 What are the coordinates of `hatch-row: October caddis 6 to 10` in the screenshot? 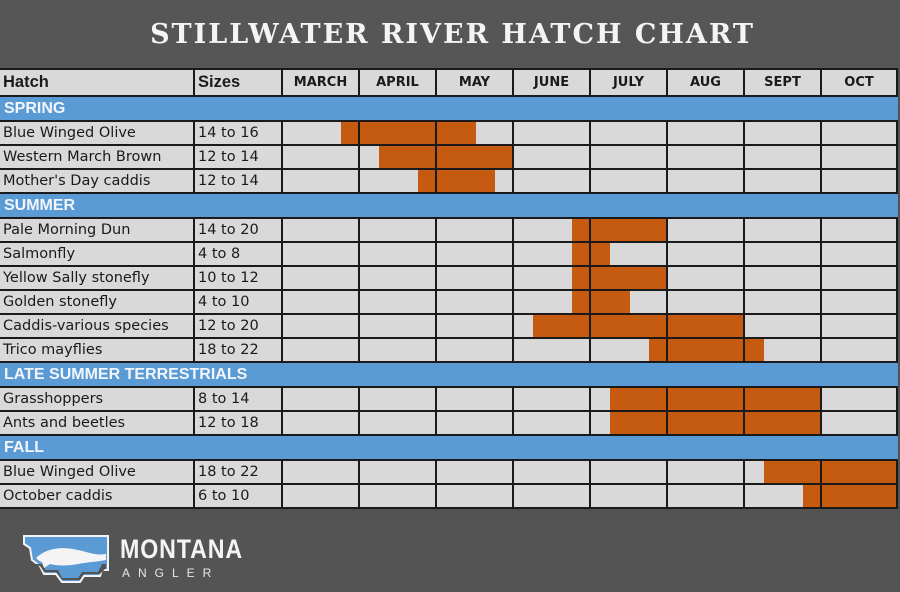 It's located at (449, 497).